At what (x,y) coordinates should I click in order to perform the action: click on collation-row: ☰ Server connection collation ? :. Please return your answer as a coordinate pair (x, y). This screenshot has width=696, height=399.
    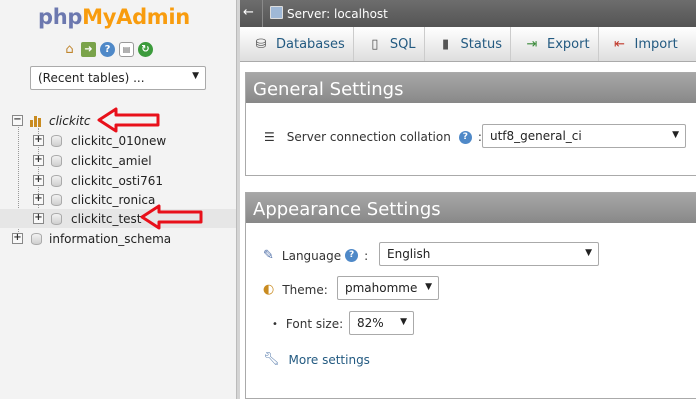
    Looking at the image, I should click on (373, 137).